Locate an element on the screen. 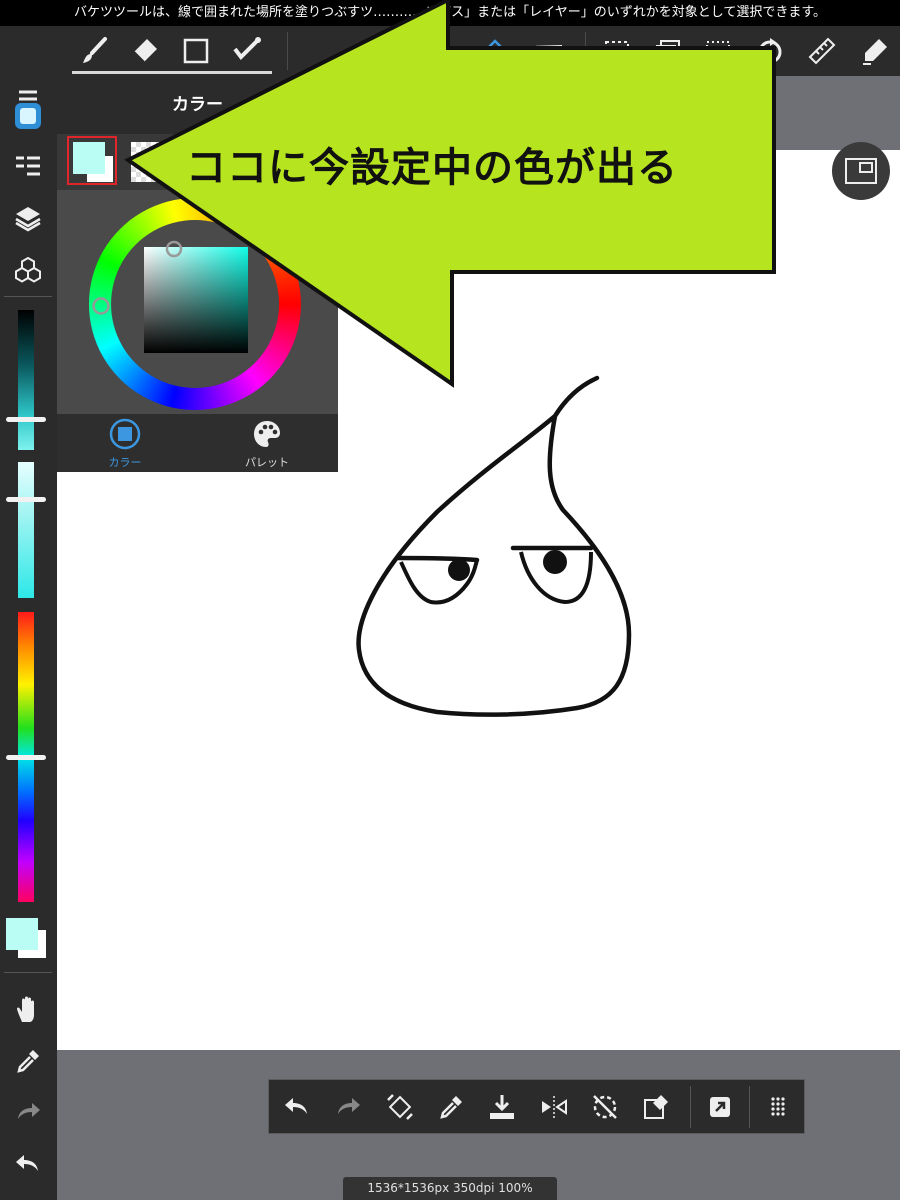  sidebar-current-color is located at coordinates (26, 938).